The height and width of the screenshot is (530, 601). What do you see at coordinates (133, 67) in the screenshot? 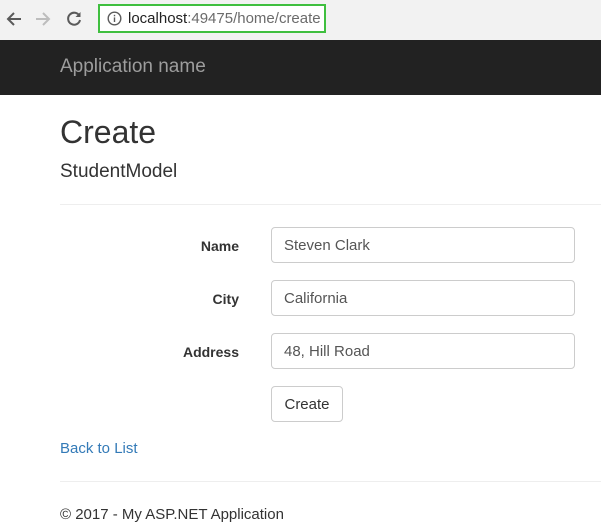
I see `brand-link: Application name` at bounding box center [133, 67].